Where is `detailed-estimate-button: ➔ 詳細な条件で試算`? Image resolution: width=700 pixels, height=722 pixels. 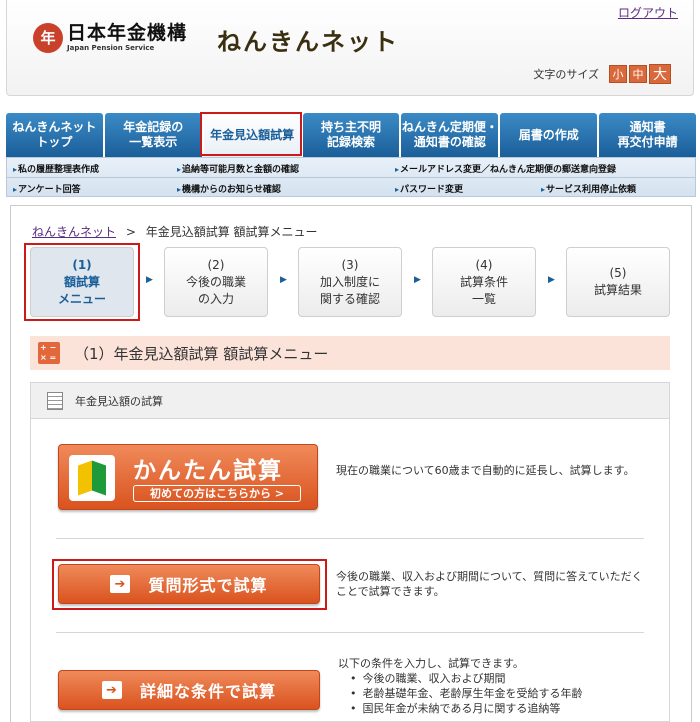 detailed-estimate-button: ➔ 詳細な条件で試算 is located at coordinates (189, 690).